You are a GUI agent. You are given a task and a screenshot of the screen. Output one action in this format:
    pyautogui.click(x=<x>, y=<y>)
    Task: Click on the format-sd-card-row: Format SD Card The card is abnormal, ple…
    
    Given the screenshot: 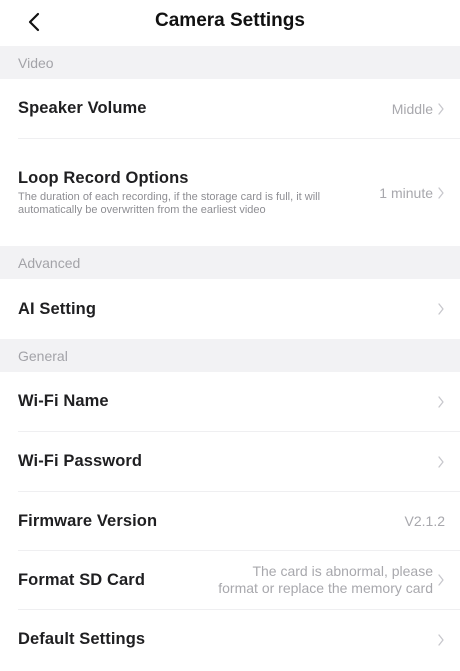 What is the action you would take?
    pyautogui.click(x=239, y=580)
    